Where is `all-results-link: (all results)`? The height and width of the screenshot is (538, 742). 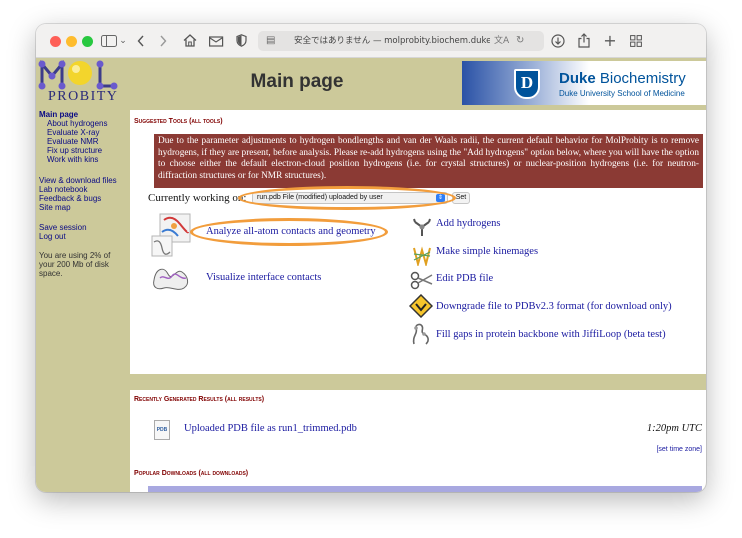
all-results-link: (all results) is located at coordinates (244, 399).